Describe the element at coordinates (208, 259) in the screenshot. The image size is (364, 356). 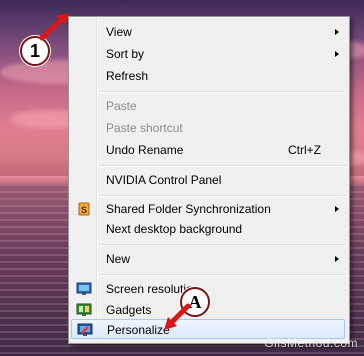
I see `menu-item-new: New` at that location.